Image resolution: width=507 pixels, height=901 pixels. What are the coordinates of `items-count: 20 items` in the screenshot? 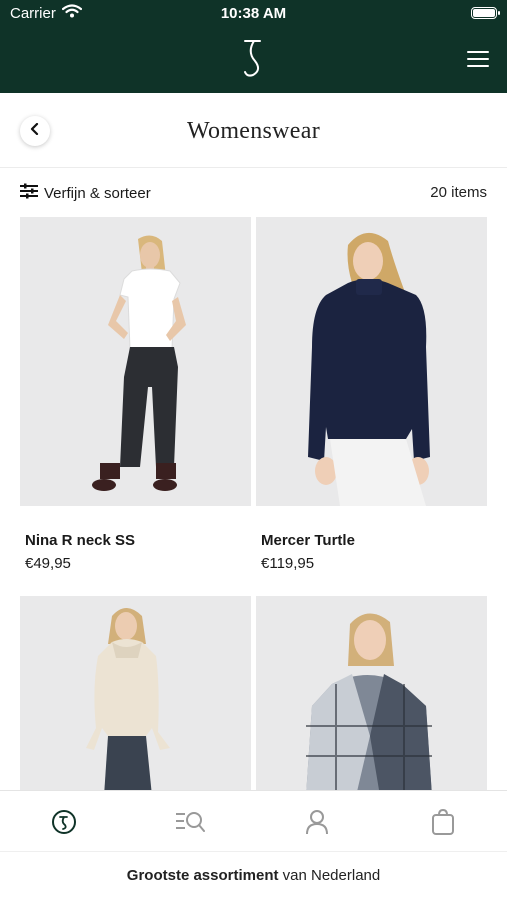 It's located at (458, 192).